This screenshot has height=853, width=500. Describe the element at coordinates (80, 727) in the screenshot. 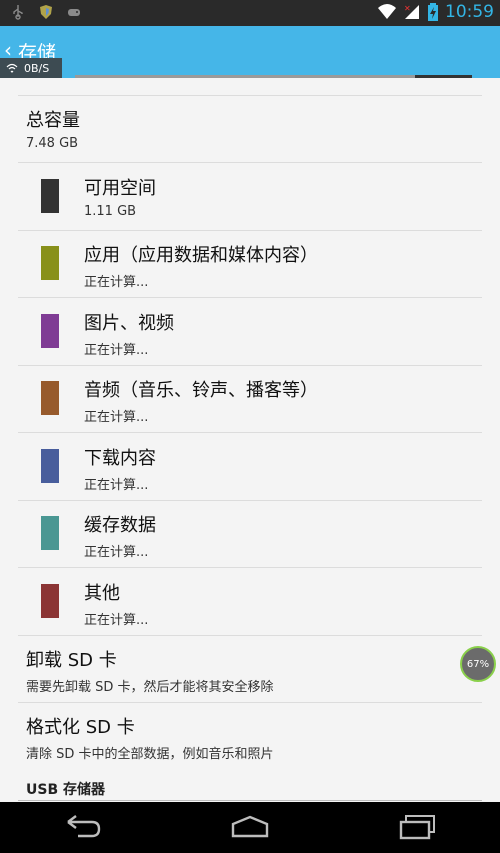

I see `format-sd-title: 格式化 SD 卡` at that location.